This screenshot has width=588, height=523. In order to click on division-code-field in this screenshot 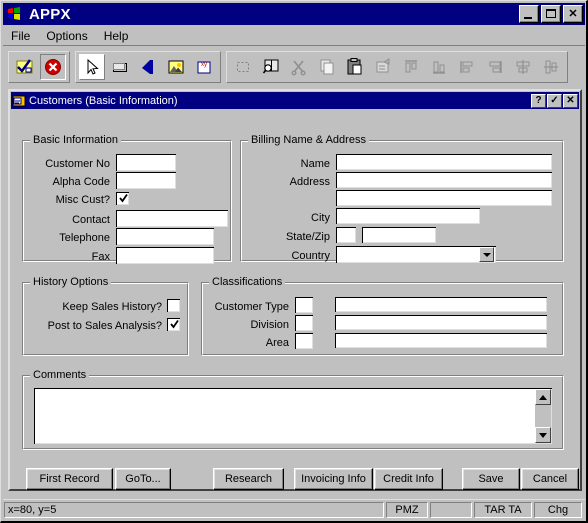, I will do `click(304, 323)`.